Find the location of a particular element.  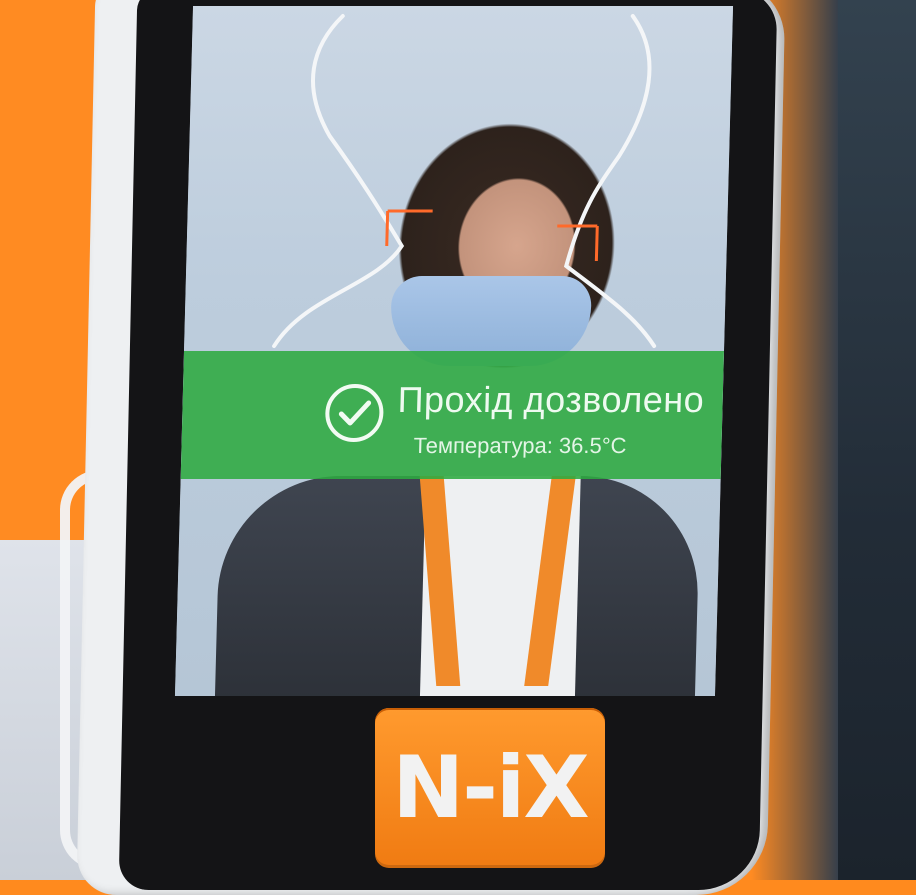

dark-doorway-right is located at coordinates (877, 440).